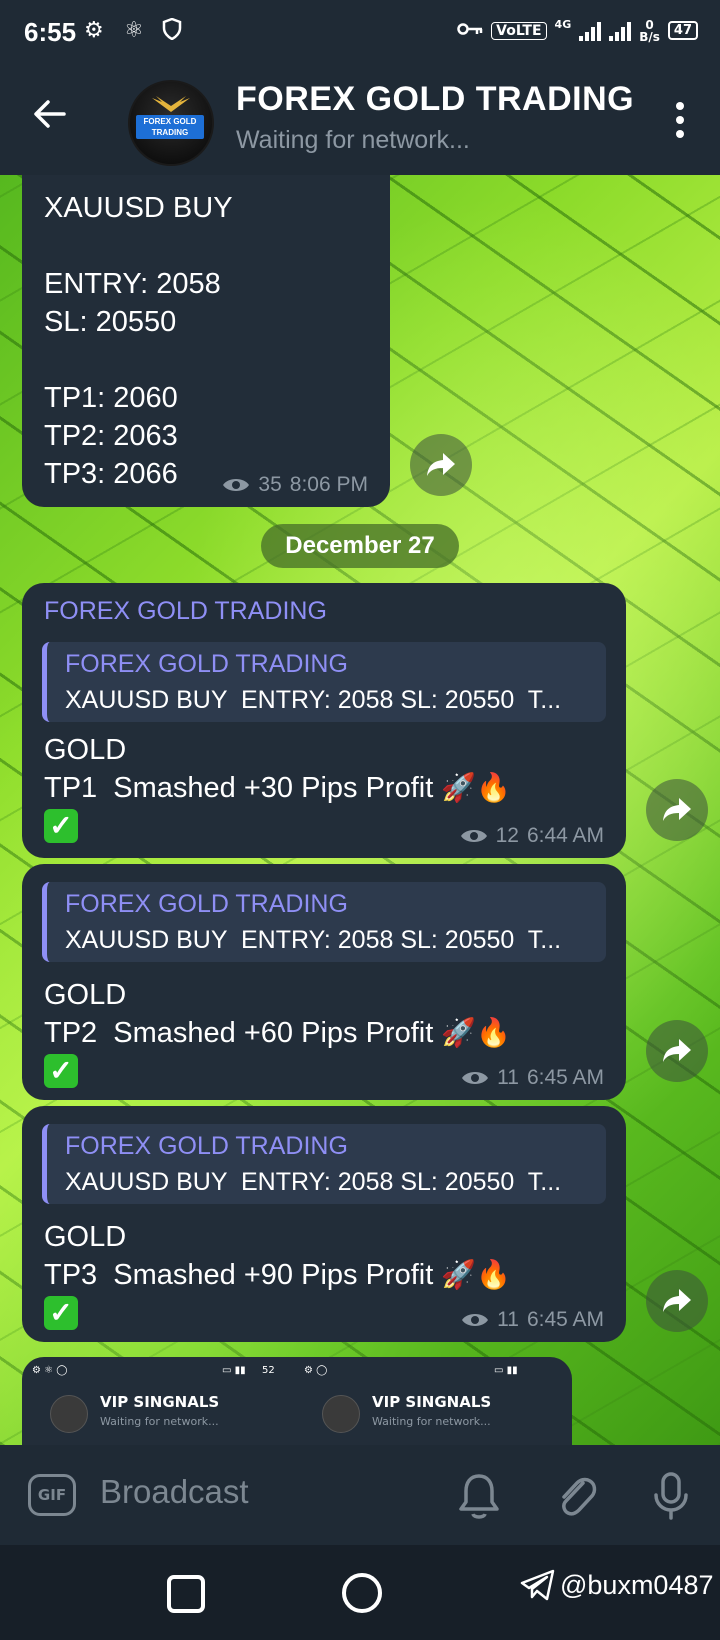 This screenshot has width=720, height=1640. Describe the element at coordinates (186, 1594) in the screenshot. I see `recent-apps-button` at that location.